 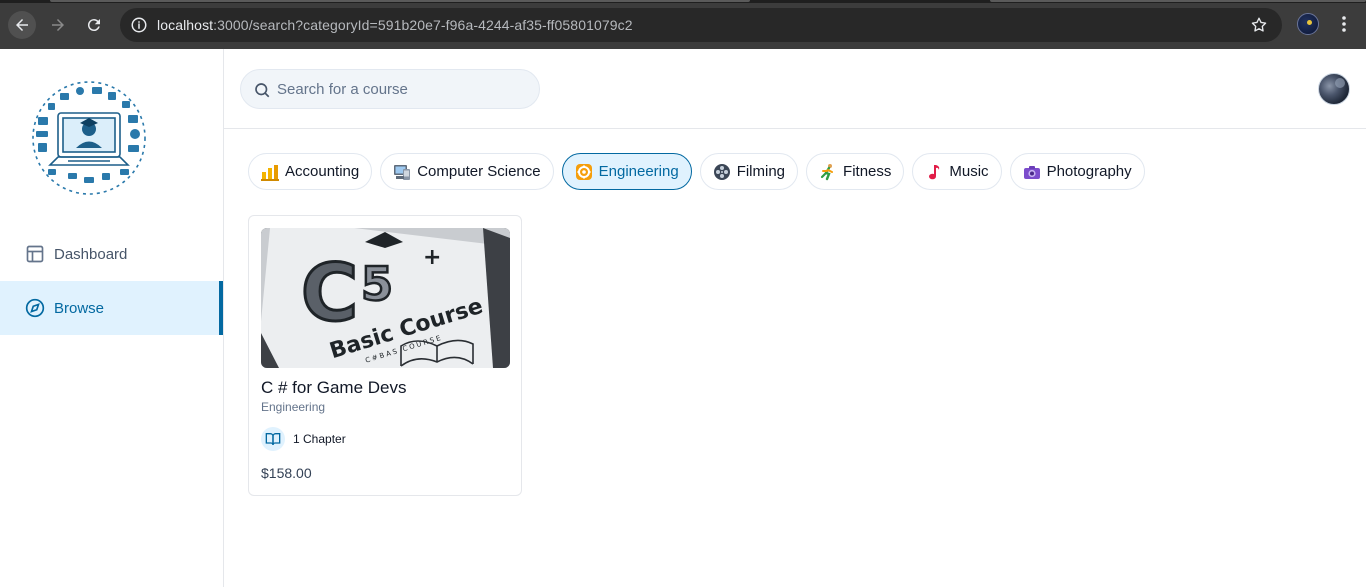 I want to click on course-chapters: 1 Chapter, so click(x=303, y=439).